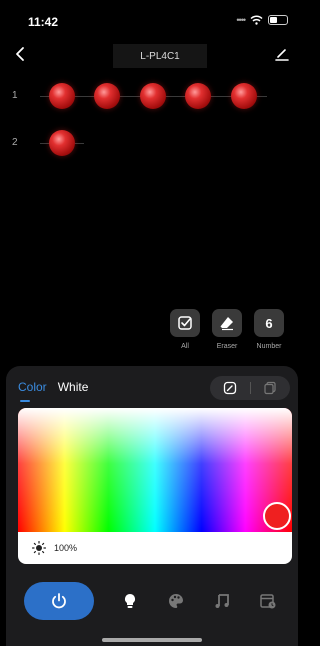 The width and height of the screenshot is (320, 646). I want to click on status-bar: 11:42 ••••, so click(151, 20).